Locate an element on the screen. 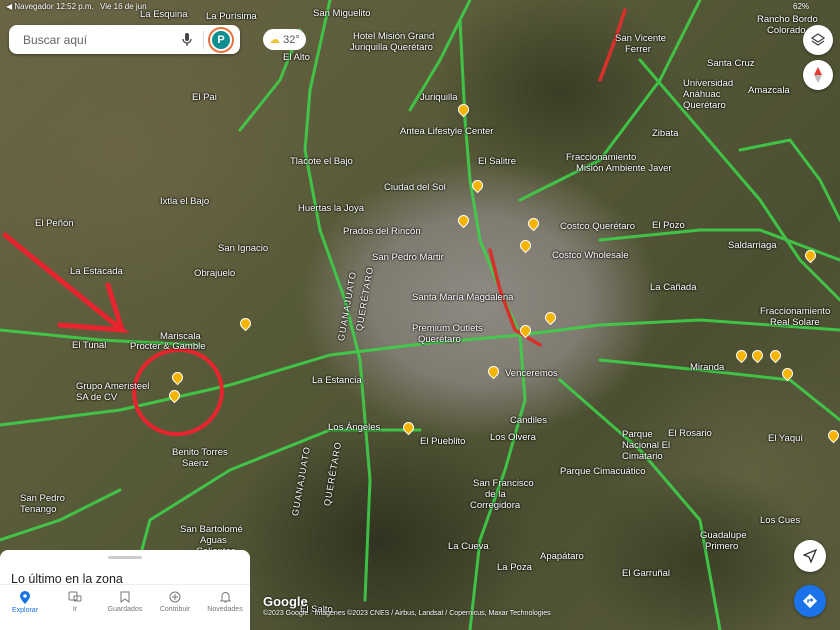 Image resolution: width=840 pixels, height=630 pixels. map-label: San Pedro Mártir is located at coordinates (408, 257).